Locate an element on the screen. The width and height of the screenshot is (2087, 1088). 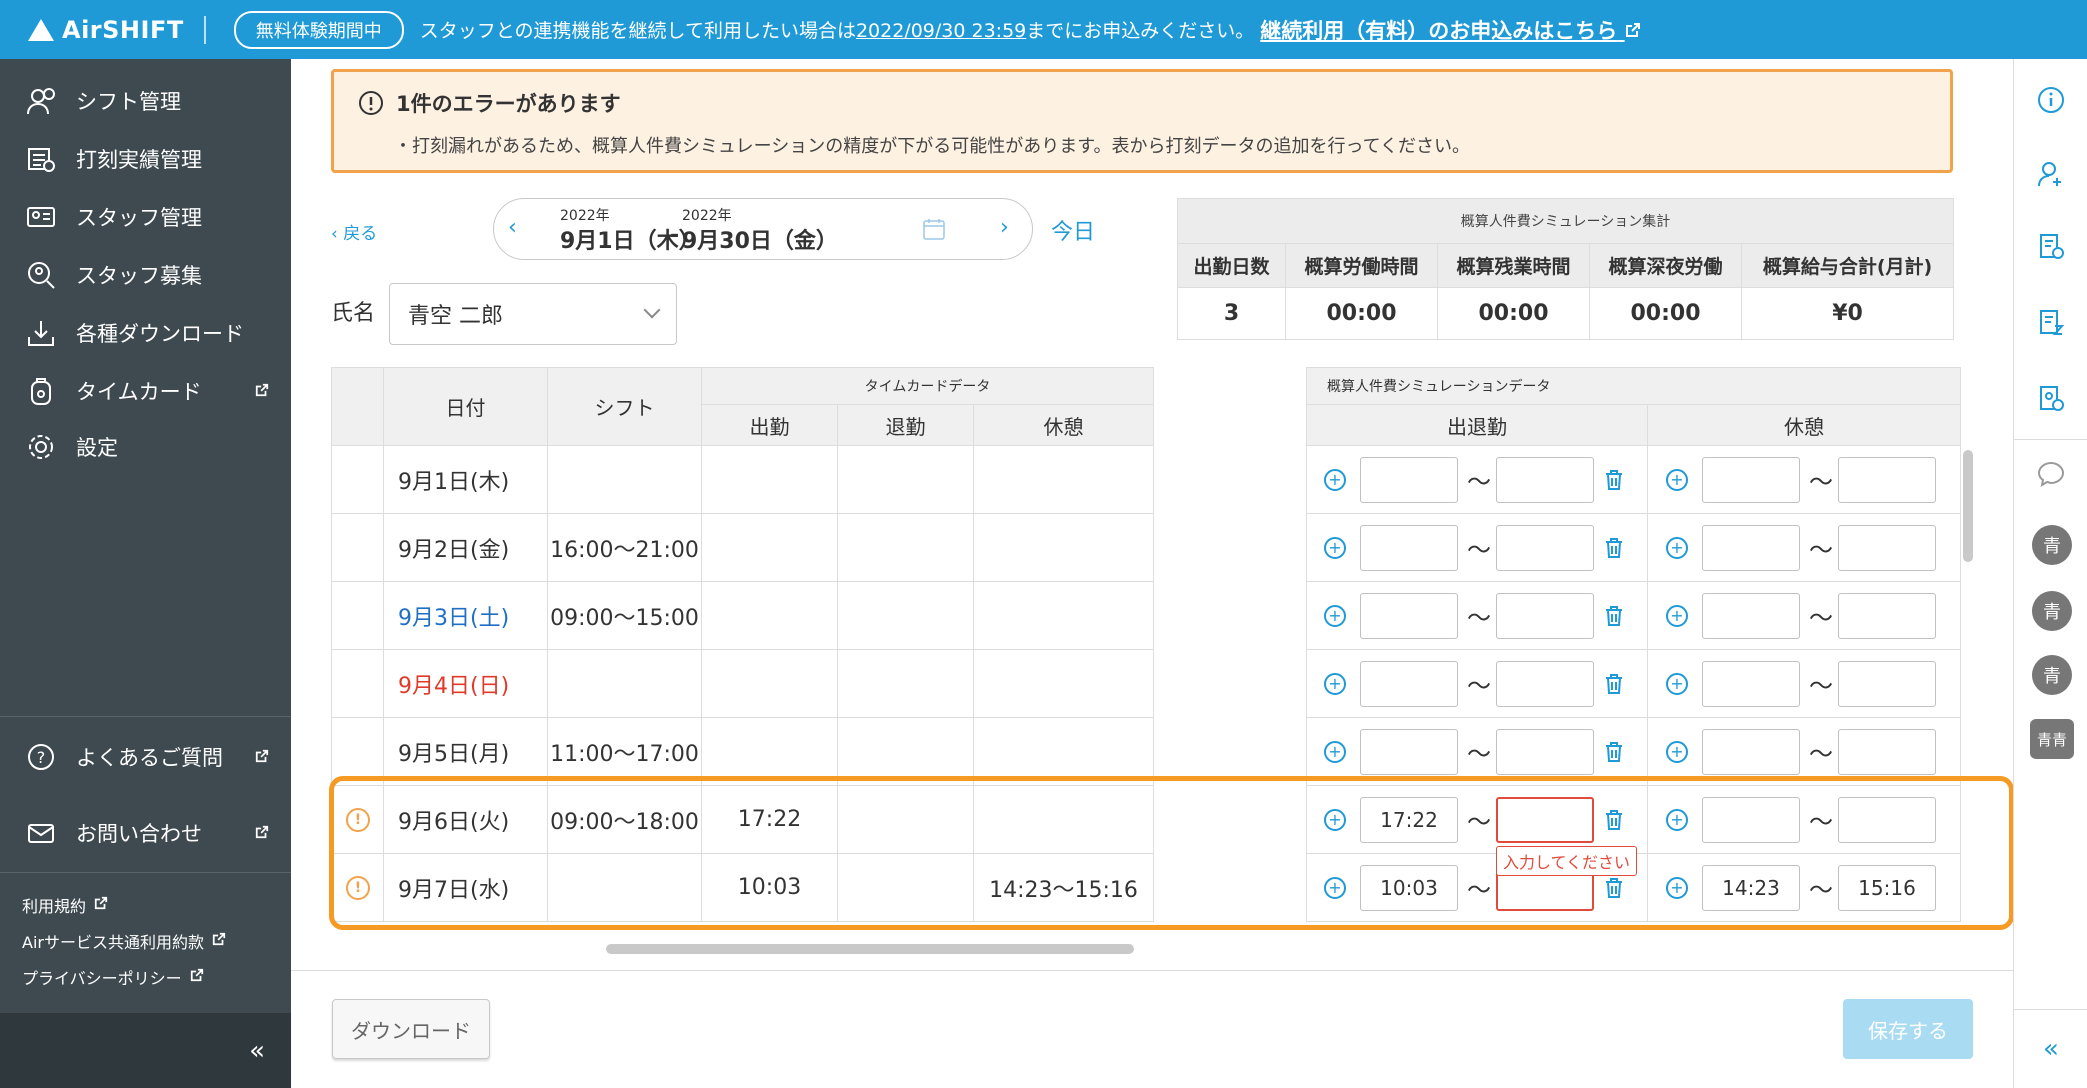
download-button: ダウンロード is located at coordinates (411, 1029).